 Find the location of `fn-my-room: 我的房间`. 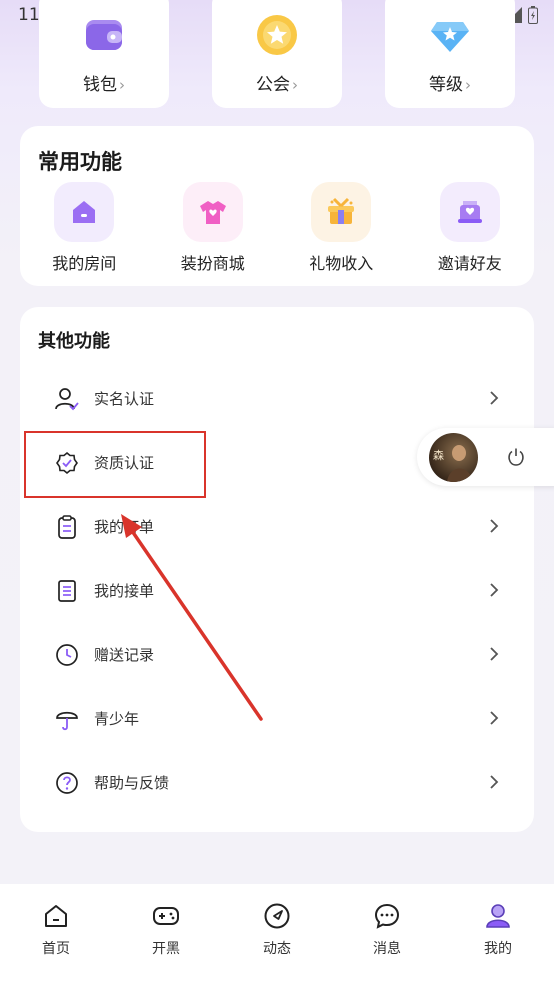

fn-my-room: 我的房间 is located at coordinates (84, 228).